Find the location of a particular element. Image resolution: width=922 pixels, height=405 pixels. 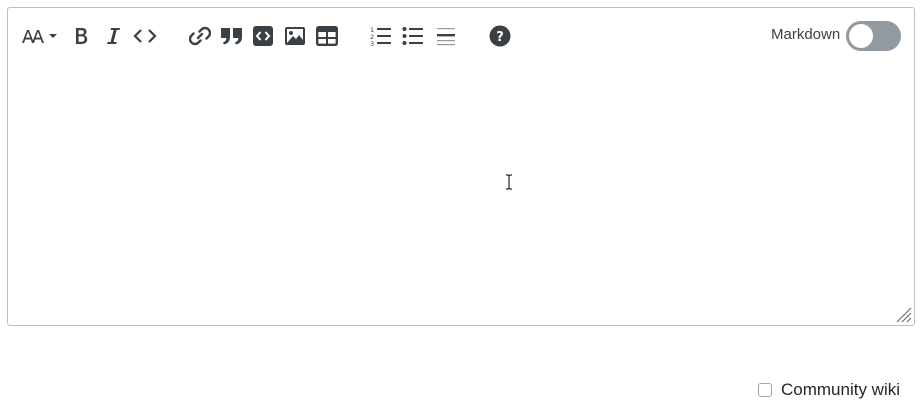

code-button is located at coordinates (145, 36).